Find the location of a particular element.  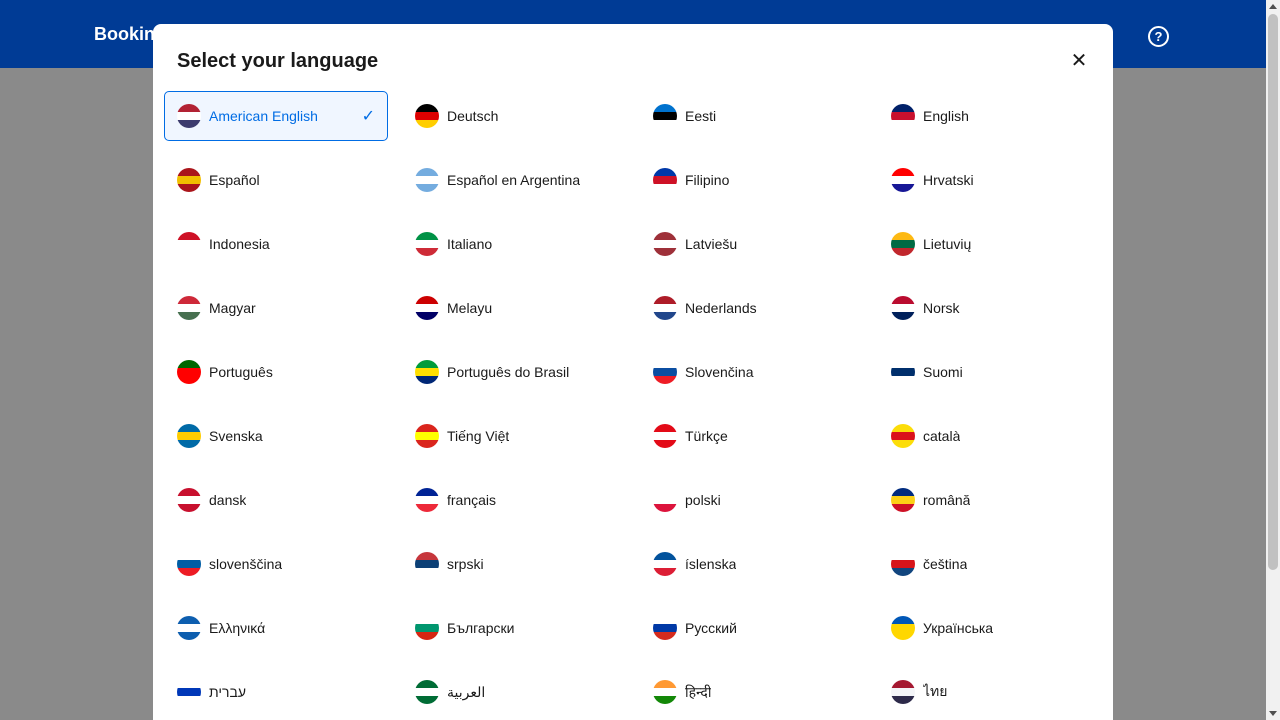

close-button: ✕ is located at coordinates (1079, 60).